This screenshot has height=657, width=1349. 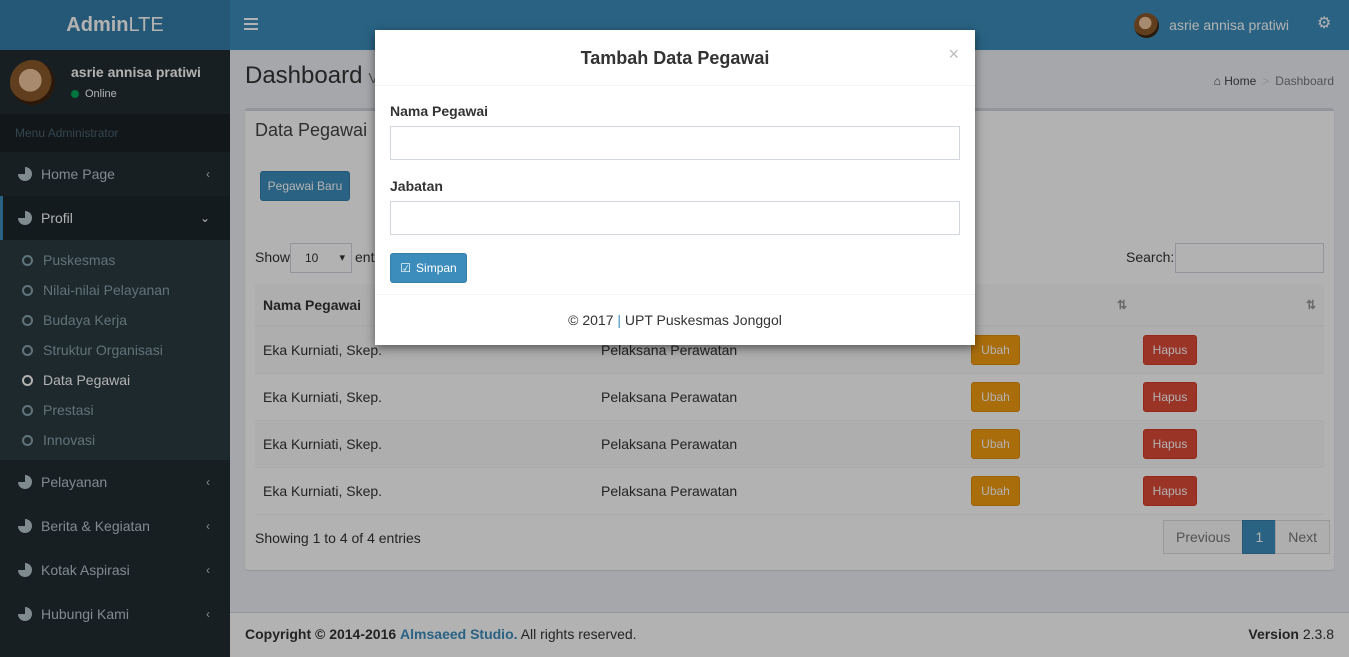 I want to click on modal-body: Nama Pegawai Jabatan ☑ Simpan, so click(x=675, y=184).